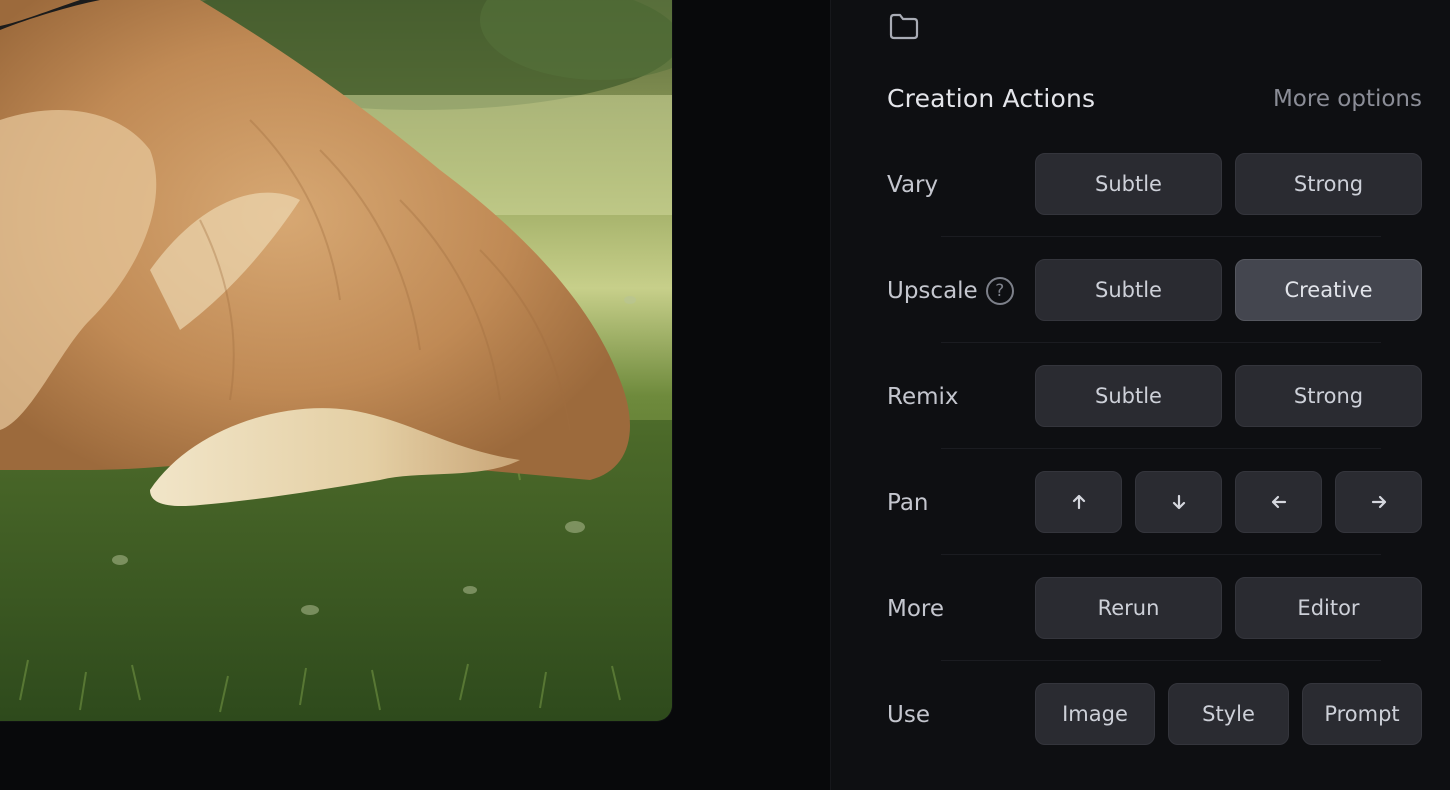  I want to click on row-label-more: More, so click(915, 609).